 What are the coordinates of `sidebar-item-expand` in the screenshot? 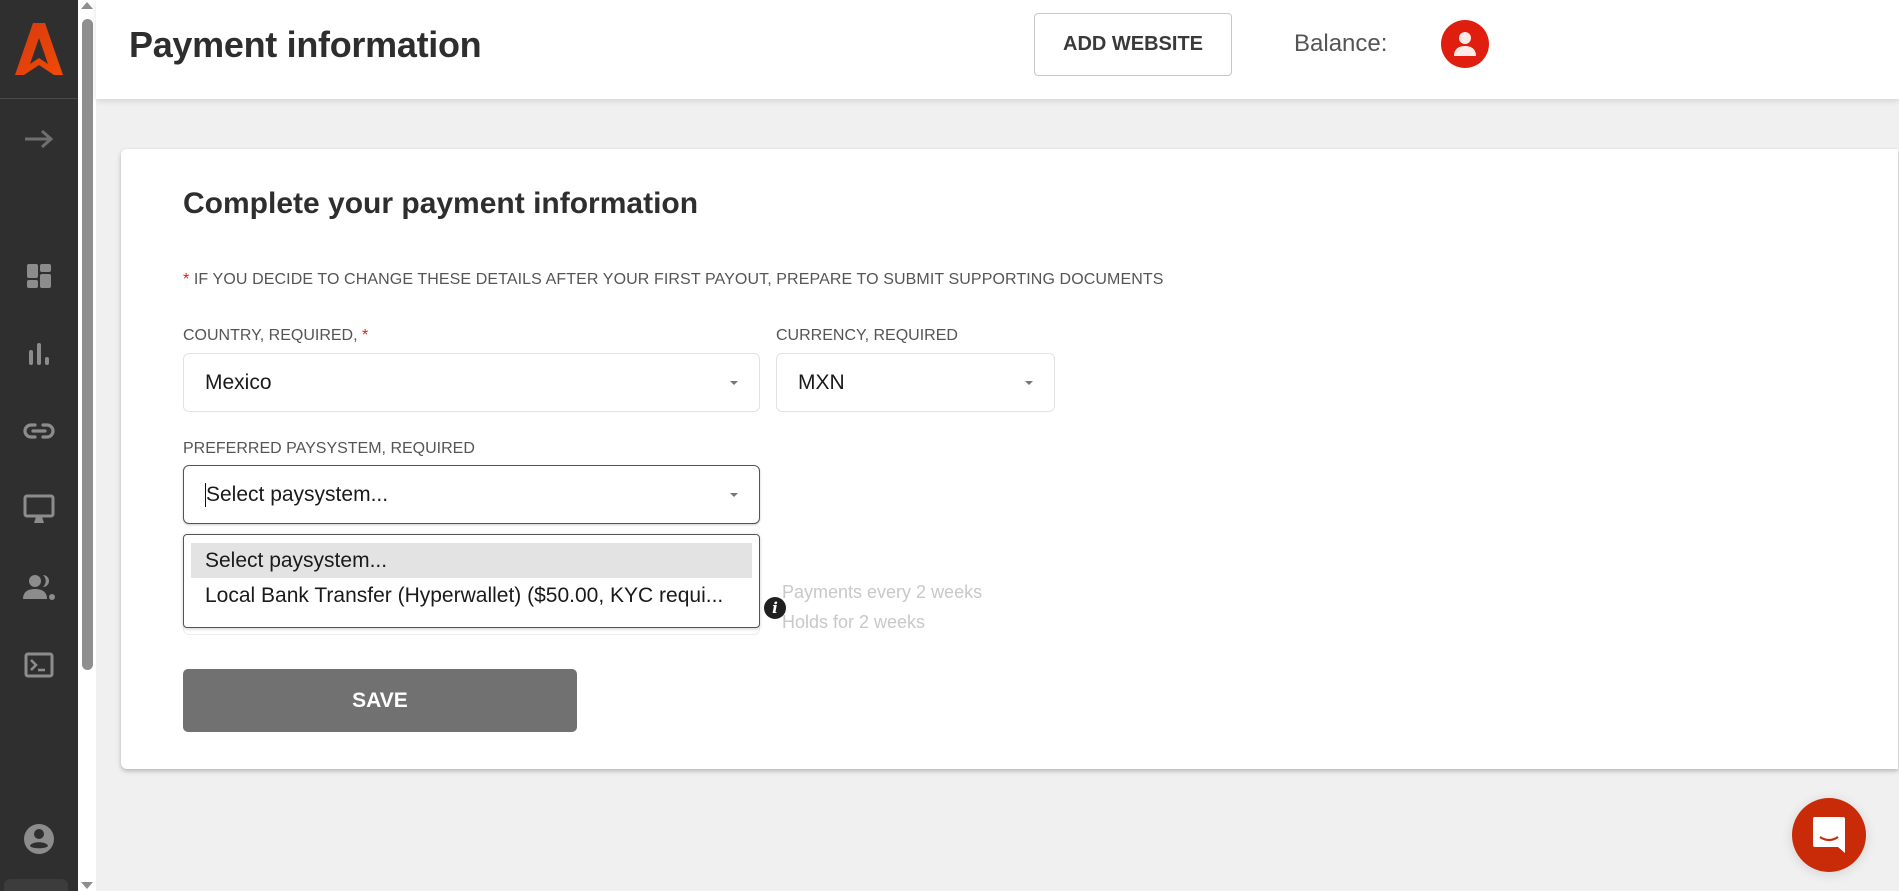 It's located at (39, 139).